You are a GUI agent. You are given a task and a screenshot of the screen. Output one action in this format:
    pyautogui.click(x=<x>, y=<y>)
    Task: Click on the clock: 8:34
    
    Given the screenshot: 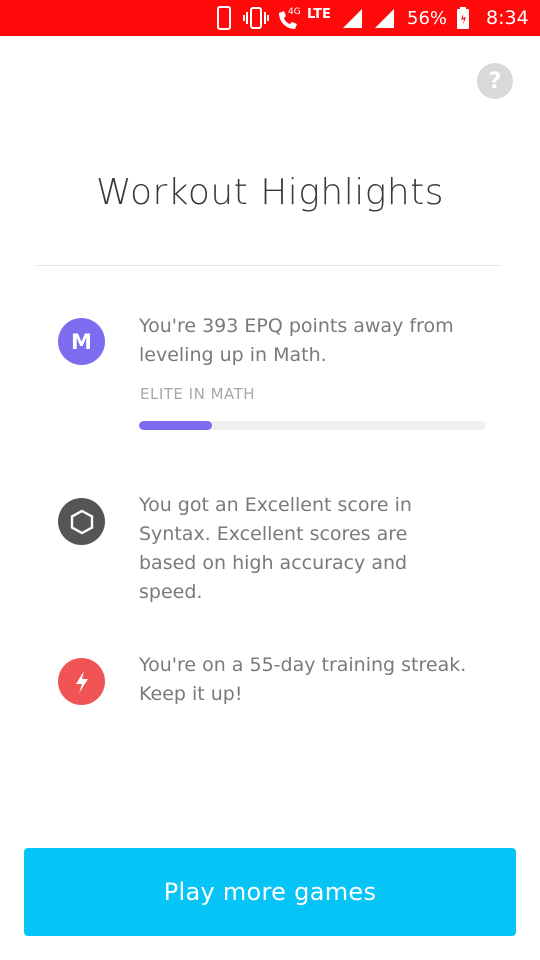 What is the action you would take?
    pyautogui.click(x=507, y=18)
    